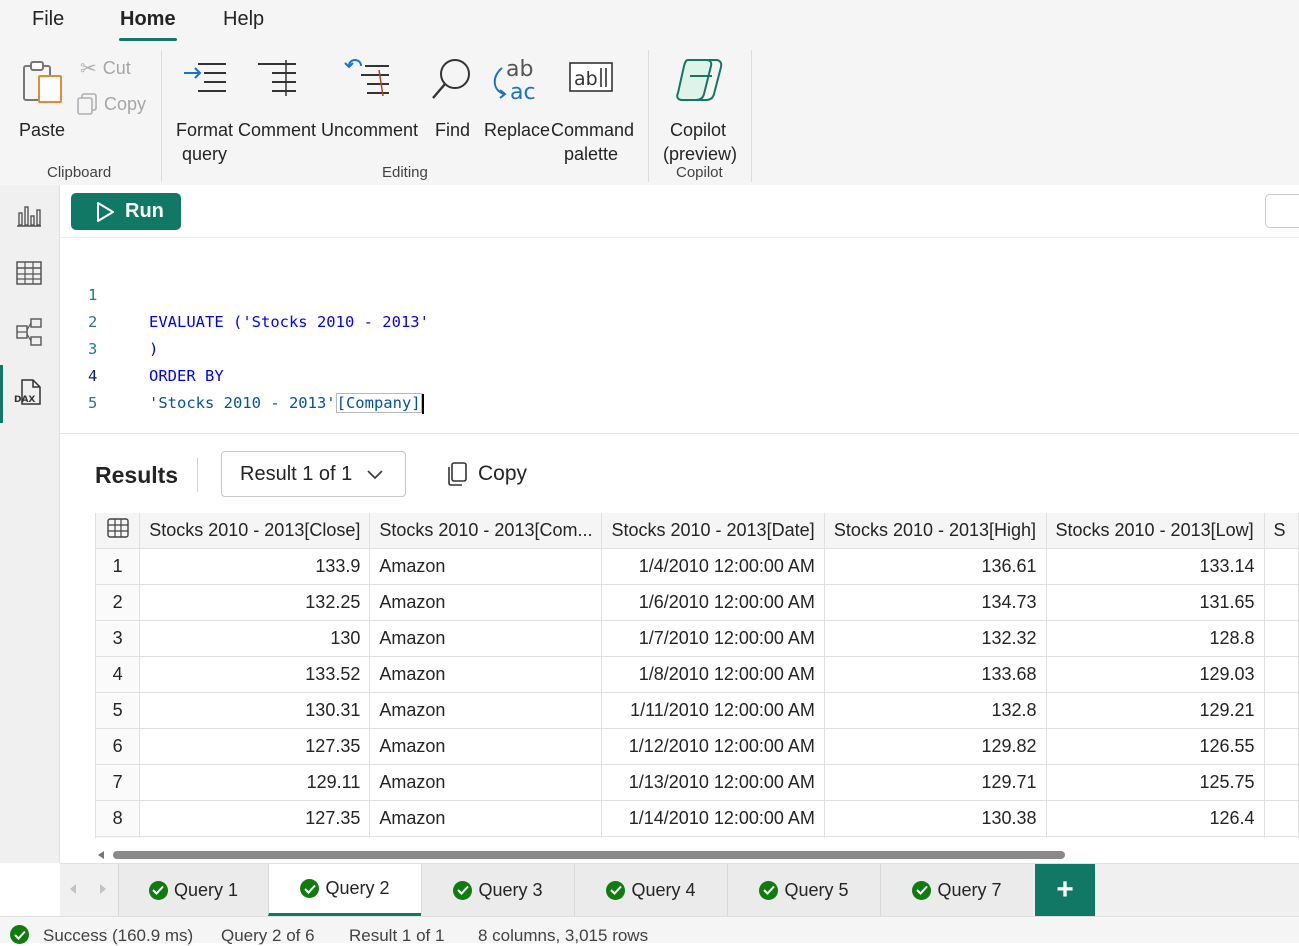 The height and width of the screenshot is (946, 1299). Describe the element at coordinates (116, 68) in the screenshot. I see `cut-label: Cut` at that location.